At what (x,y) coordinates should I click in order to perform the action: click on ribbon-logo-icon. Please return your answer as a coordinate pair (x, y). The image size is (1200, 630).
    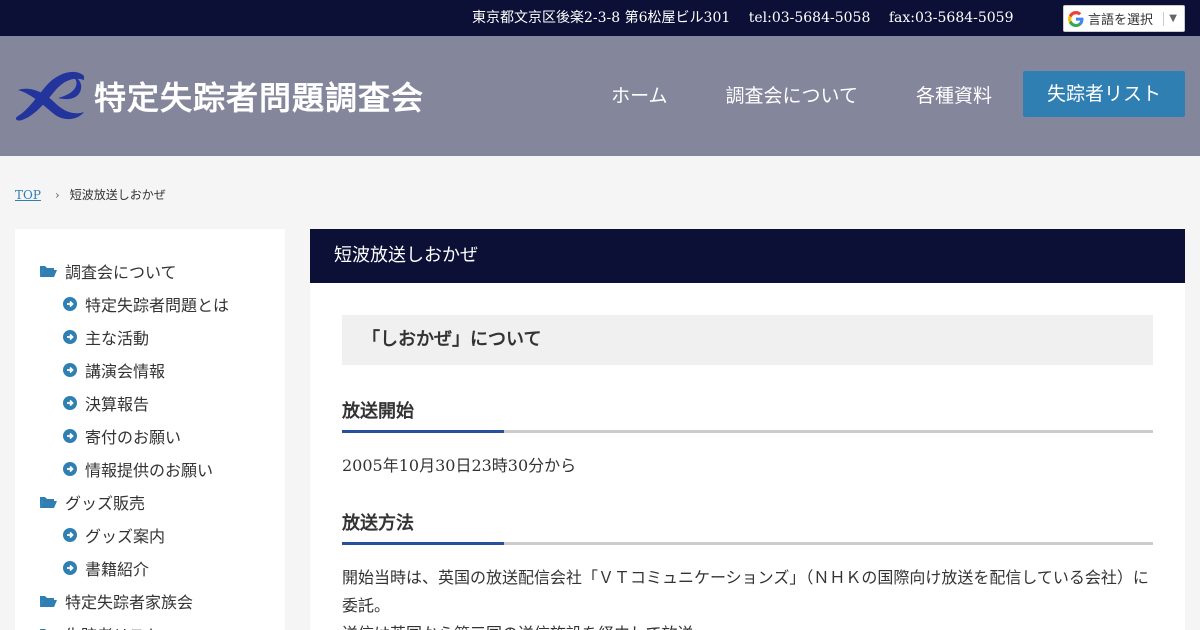
    Looking at the image, I should click on (50, 96).